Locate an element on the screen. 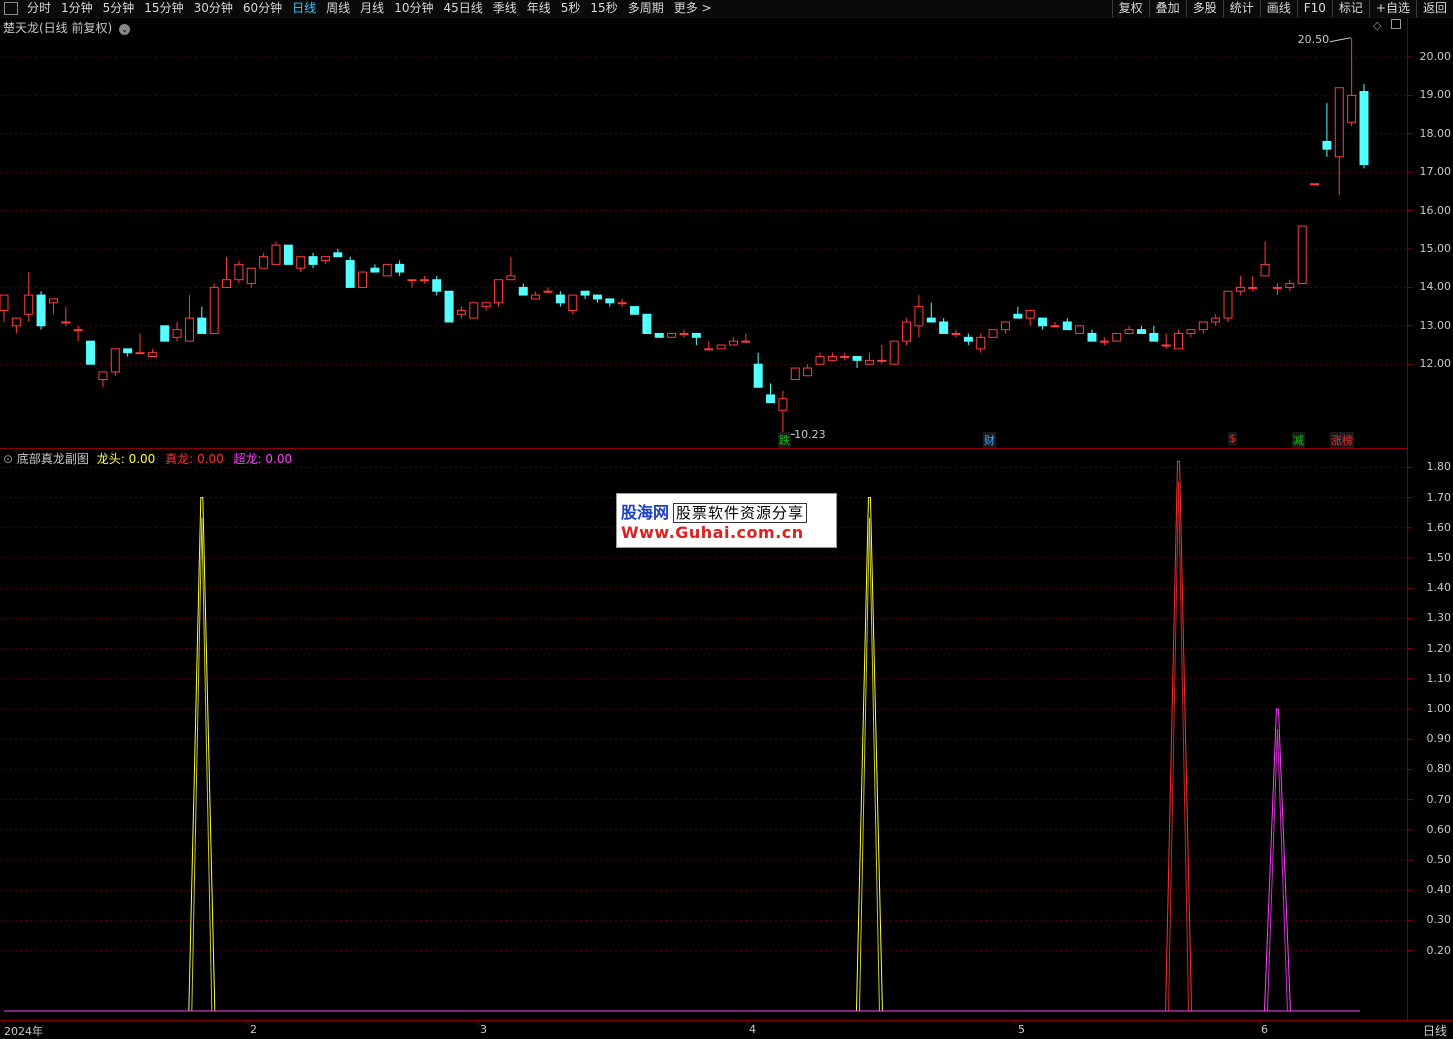  watermark-slogan: 股票软件资源分享 is located at coordinates (740, 513).